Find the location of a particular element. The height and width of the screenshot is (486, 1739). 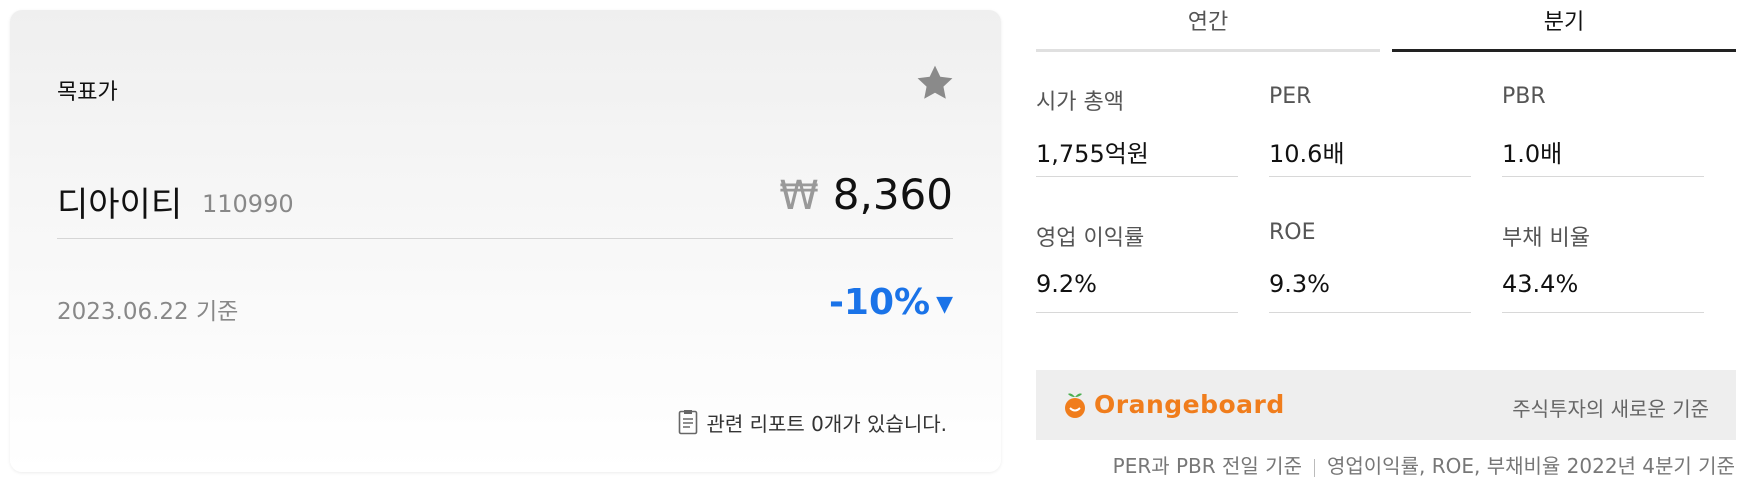

target-price: ₩8,360 is located at coordinates (866, 194).